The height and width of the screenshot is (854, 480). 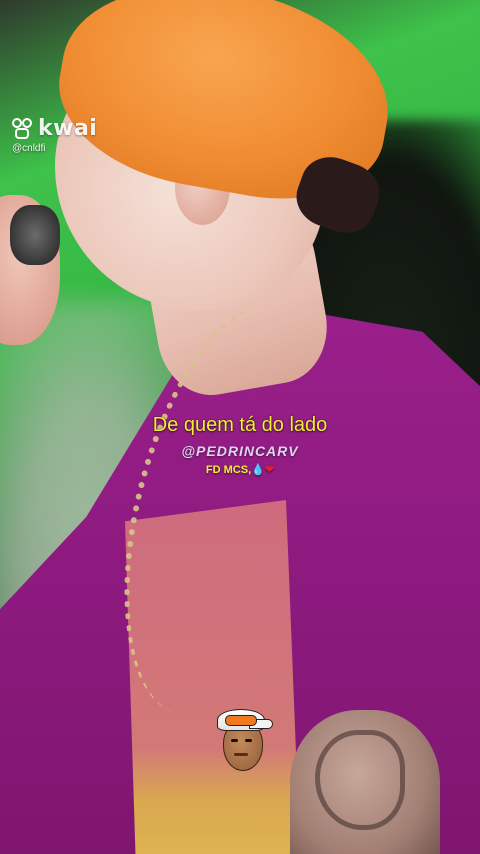 I want to click on kwai-logo-icon, so click(x=23, y=128).